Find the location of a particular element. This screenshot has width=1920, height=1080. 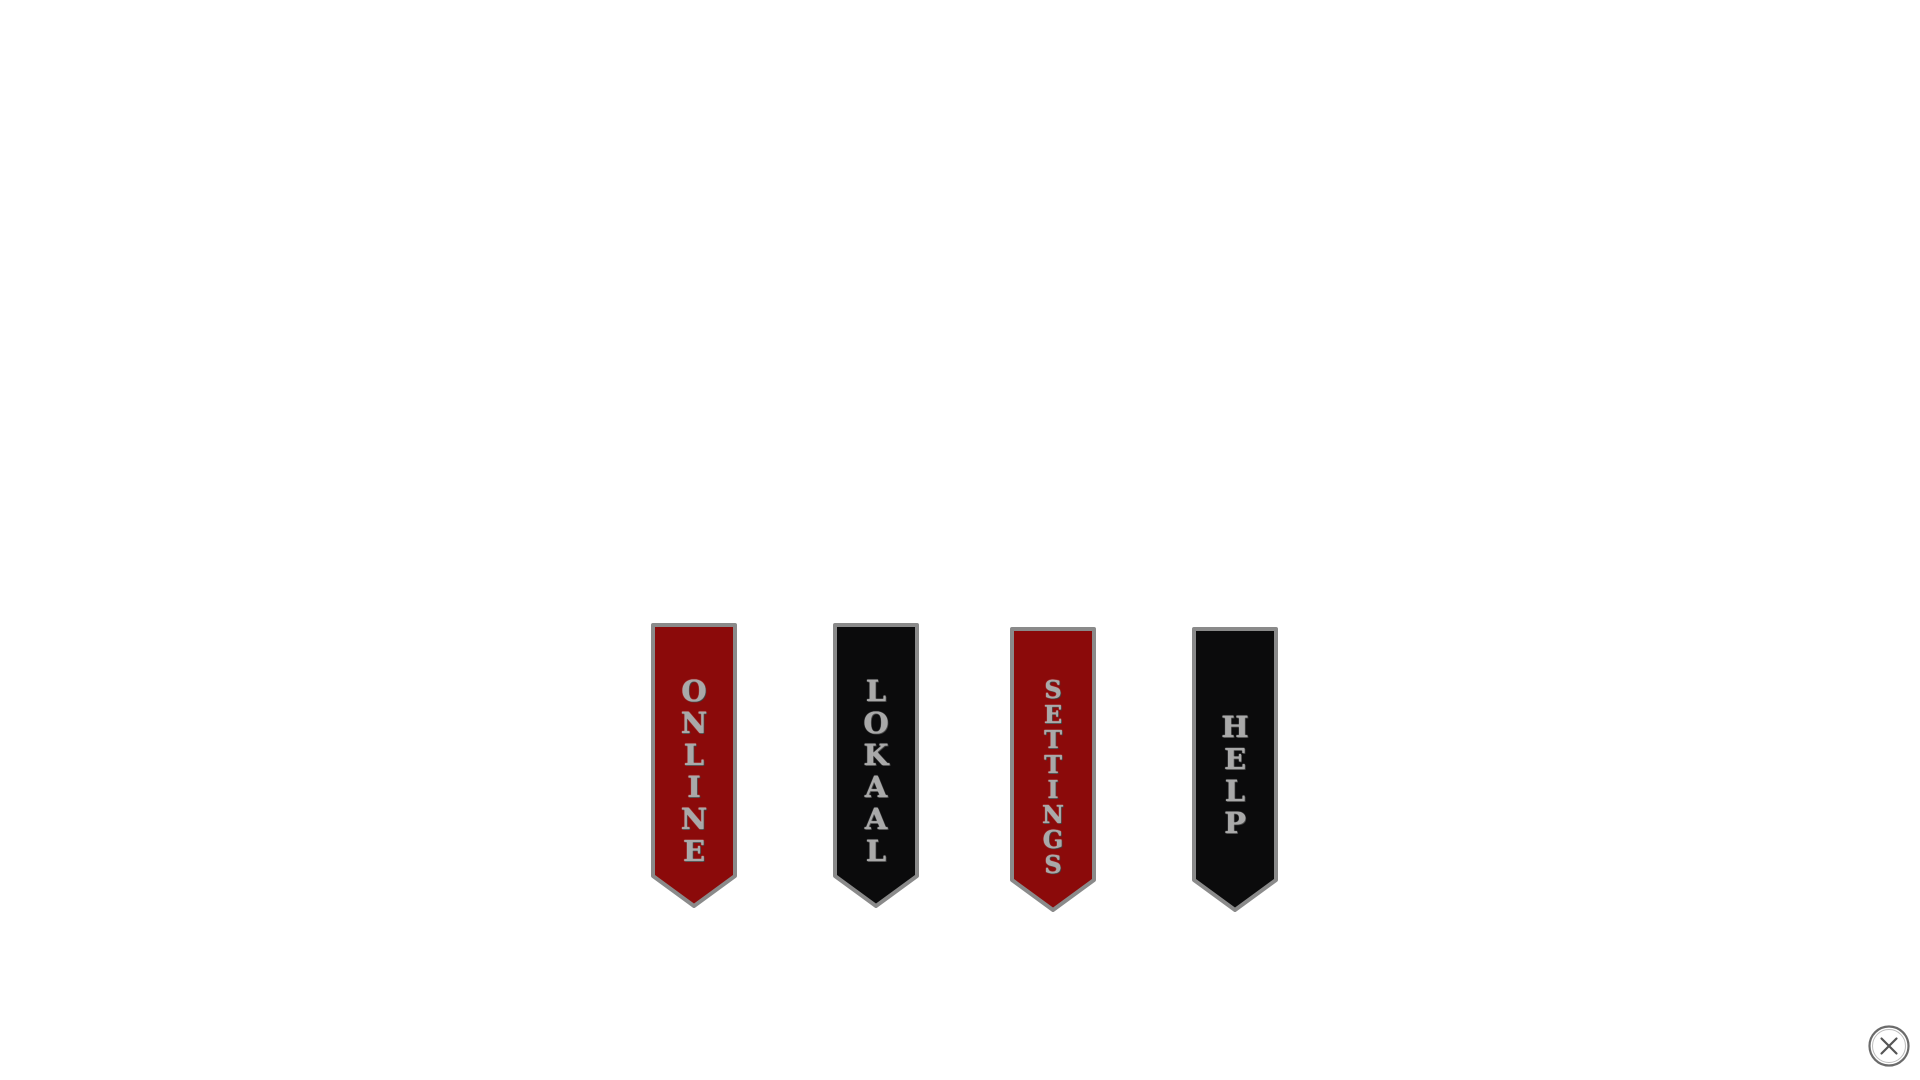

online-banner-button: ONLINE is located at coordinates (694, 765).